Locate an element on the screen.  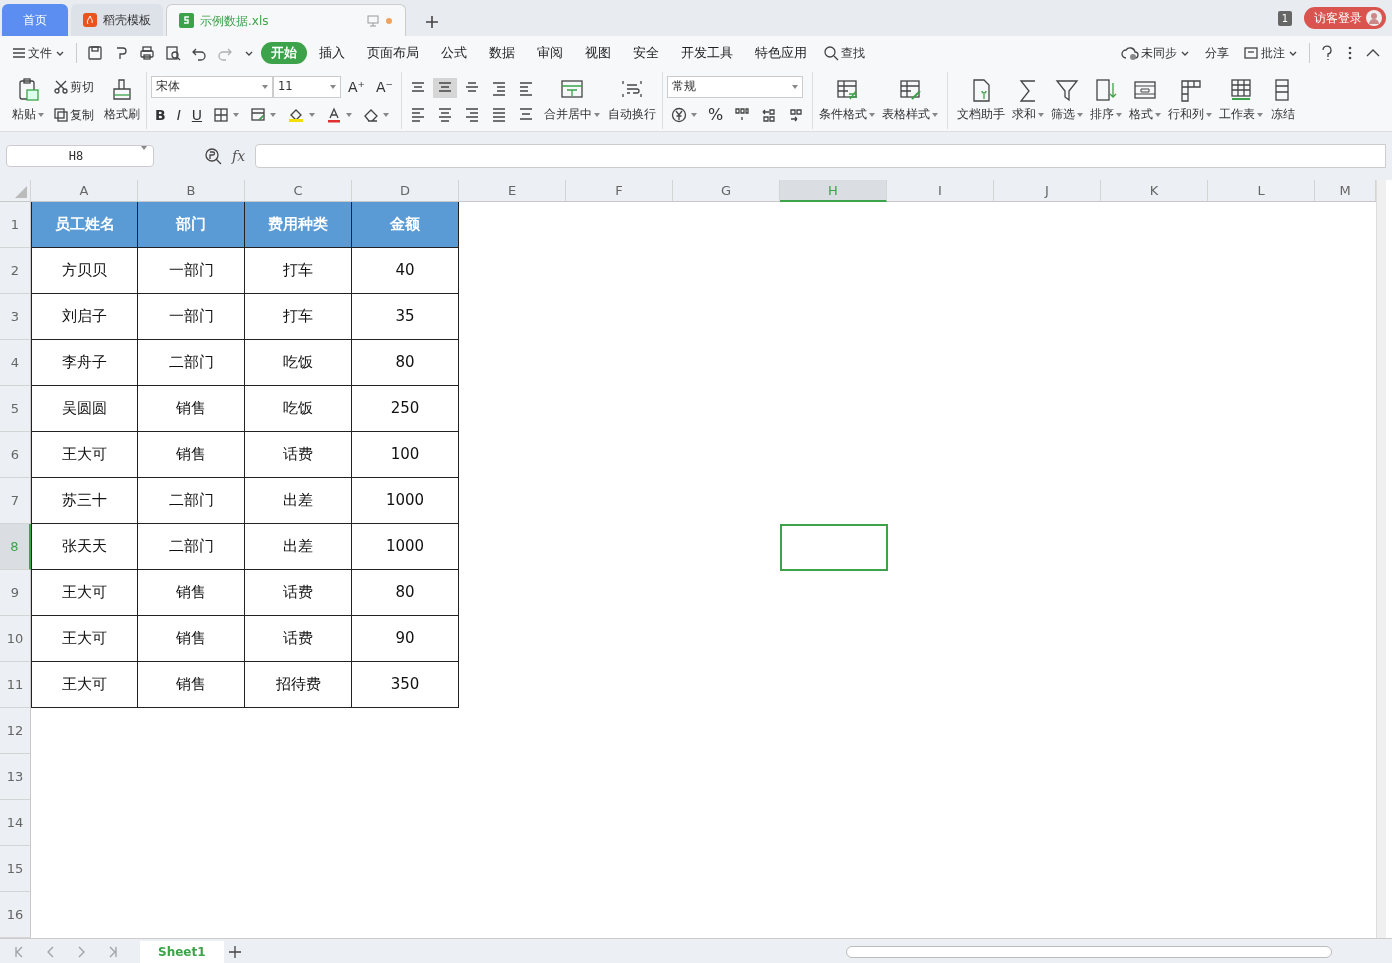
ribbon-tab: 安全 is located at coordinates (646, 53).